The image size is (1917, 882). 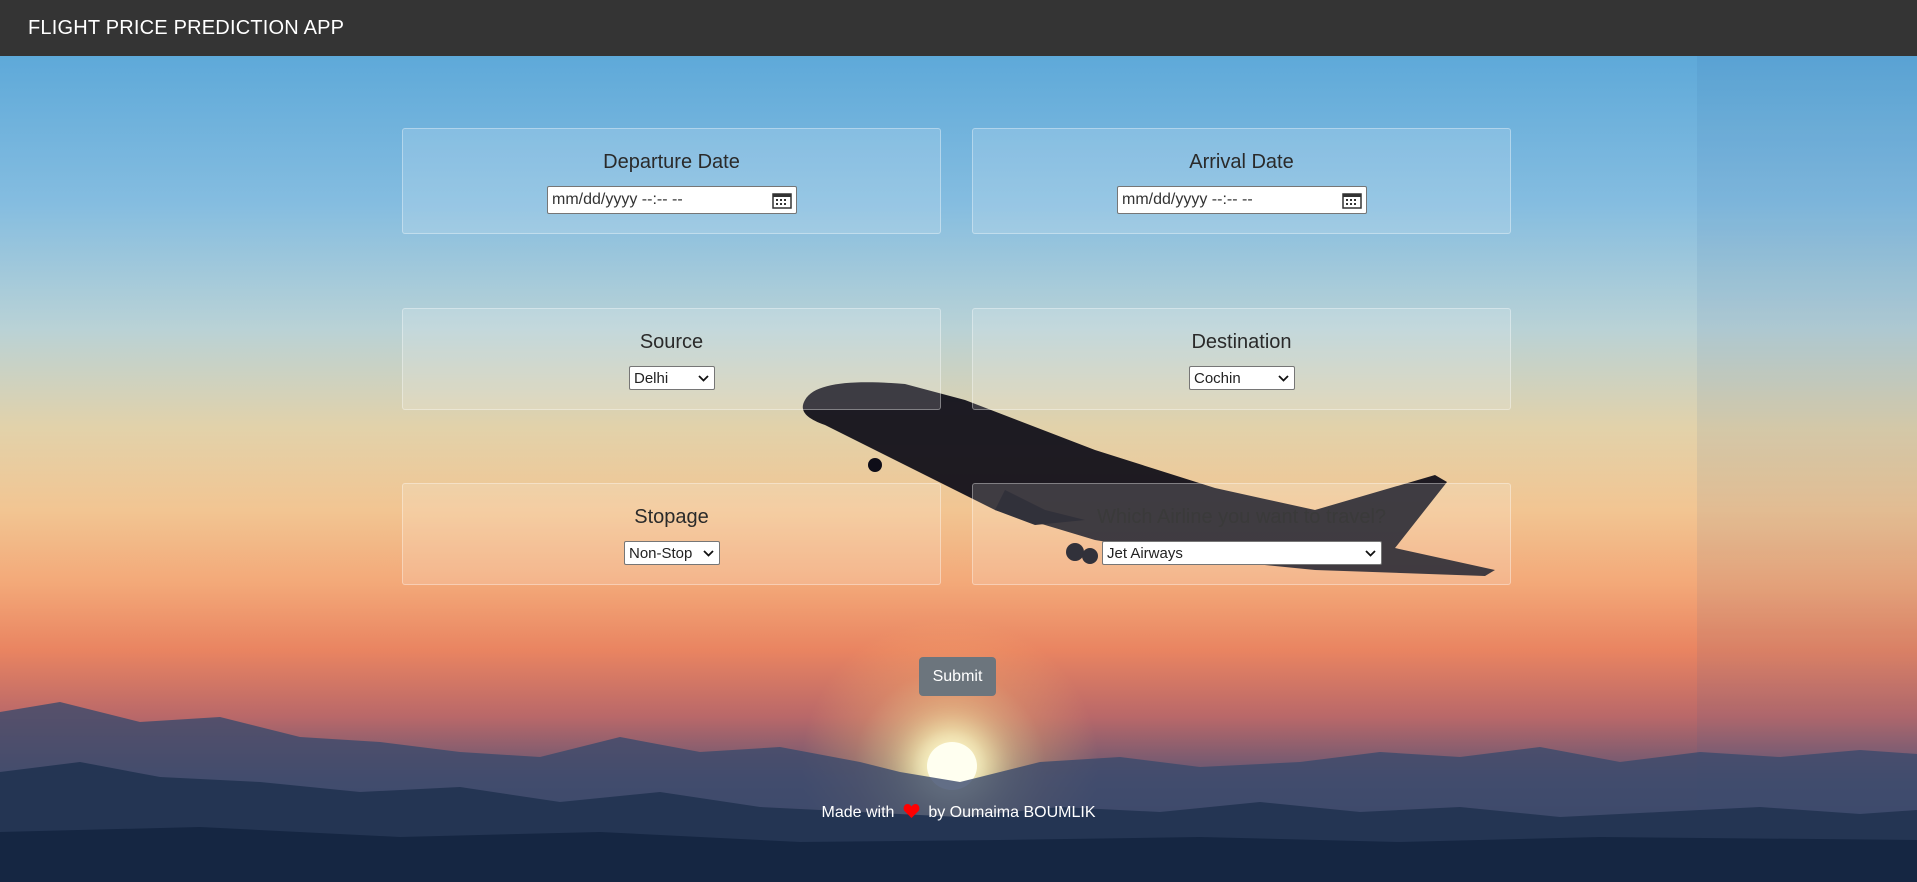 I want to click on departure-date-placeholder: mm/dd/yyyy --:-- --, so click(x=617, y=199).